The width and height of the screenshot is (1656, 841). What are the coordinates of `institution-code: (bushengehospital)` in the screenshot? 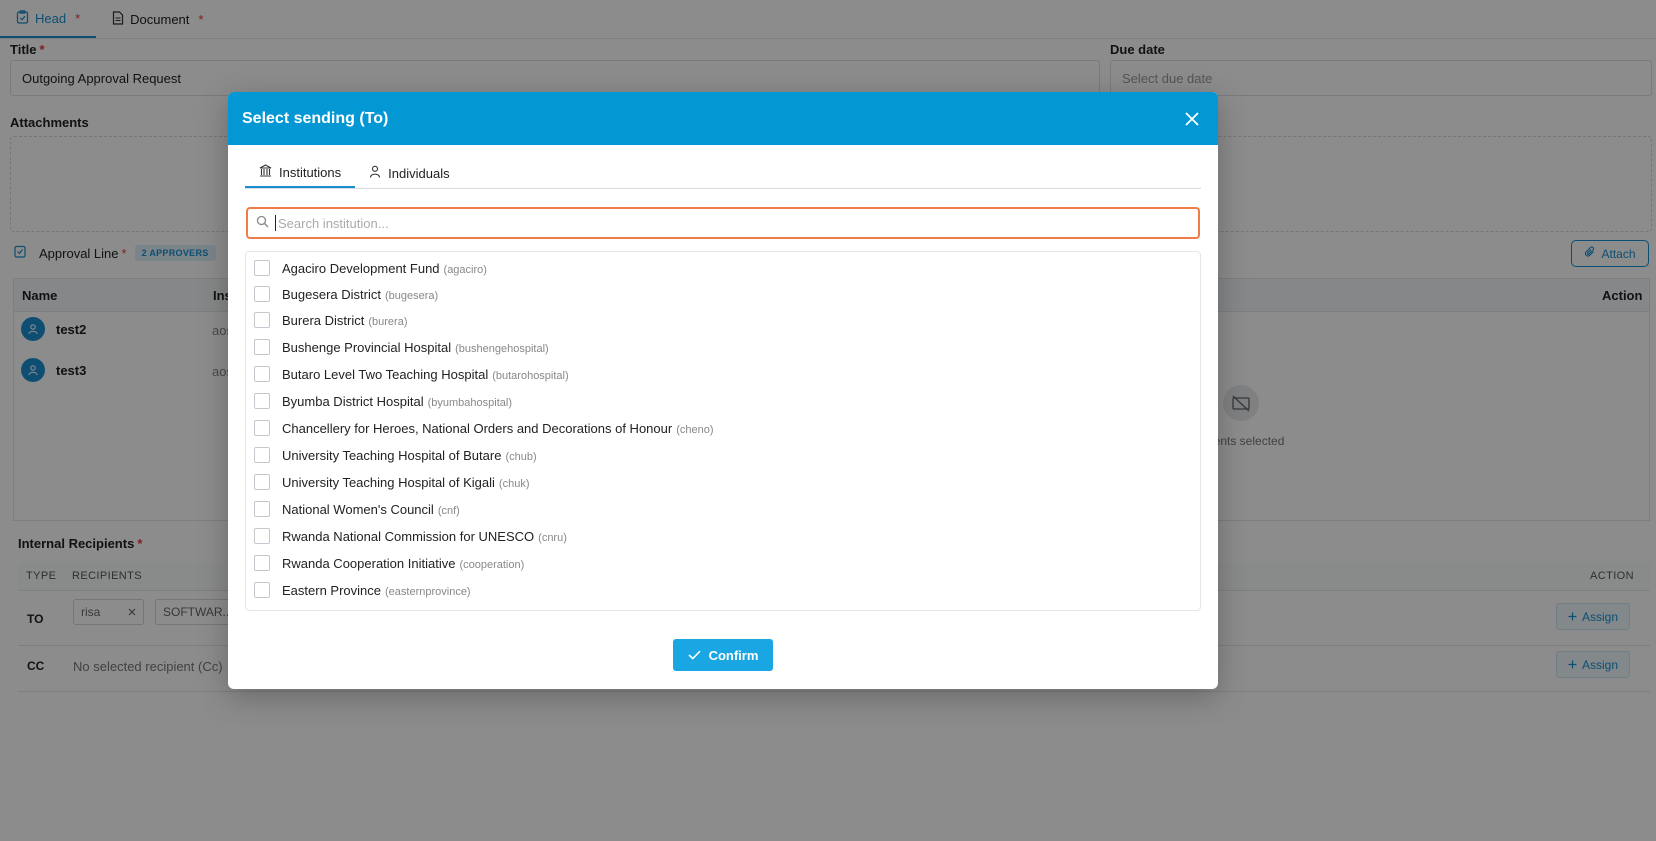 It's located at (502, 348).